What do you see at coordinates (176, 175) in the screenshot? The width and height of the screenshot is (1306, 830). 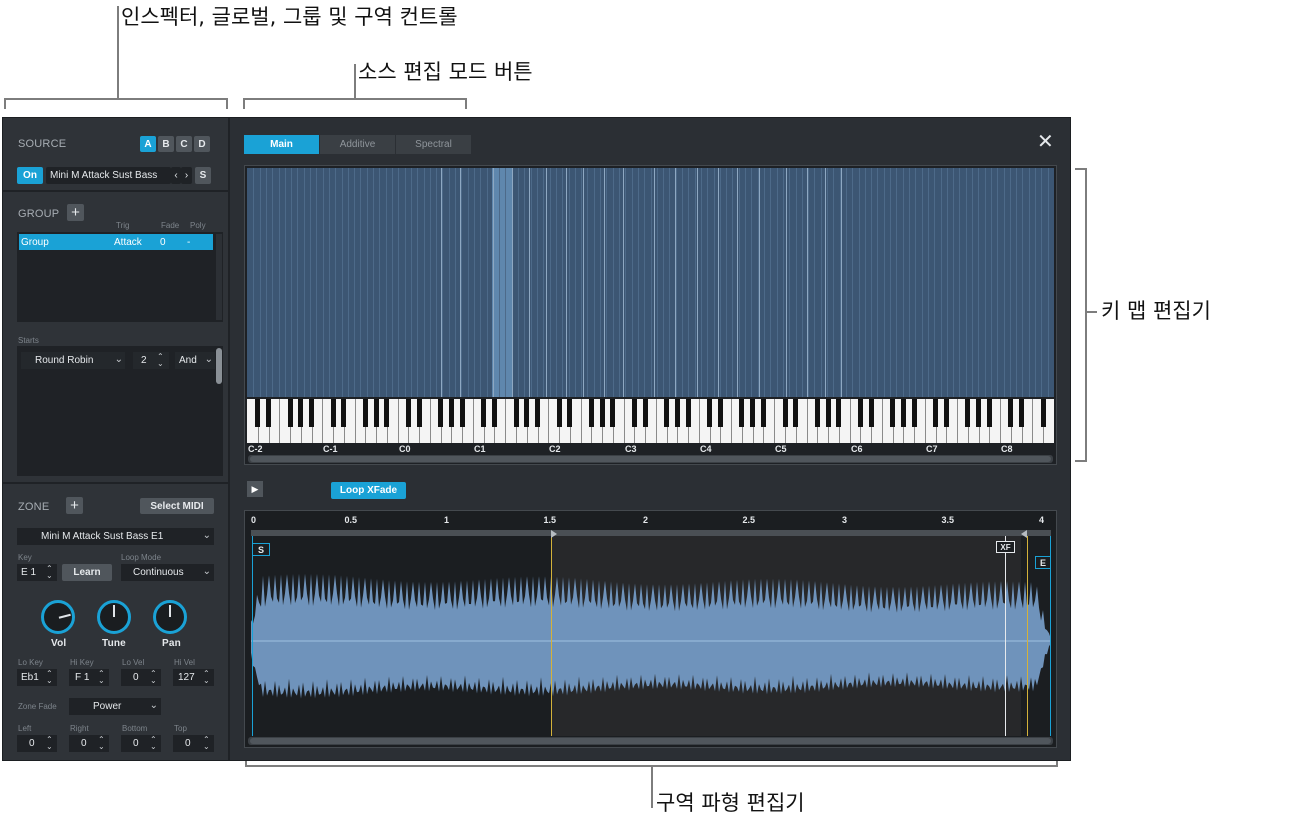 I see `source-prev-button: ‹` at bounding box center [176, 175].